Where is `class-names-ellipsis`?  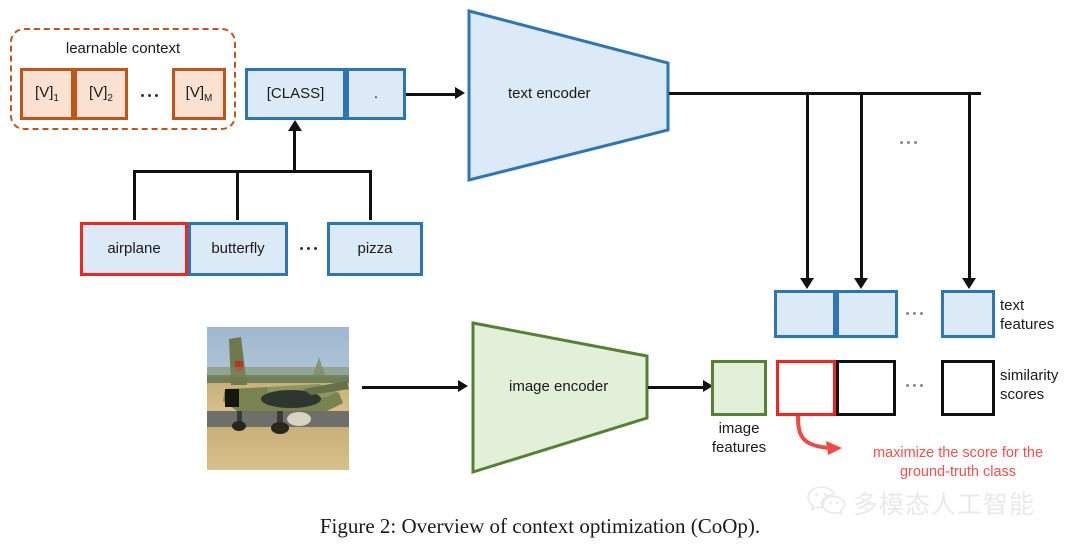 class-names-ellipsis is located at coordinates (308, 248).